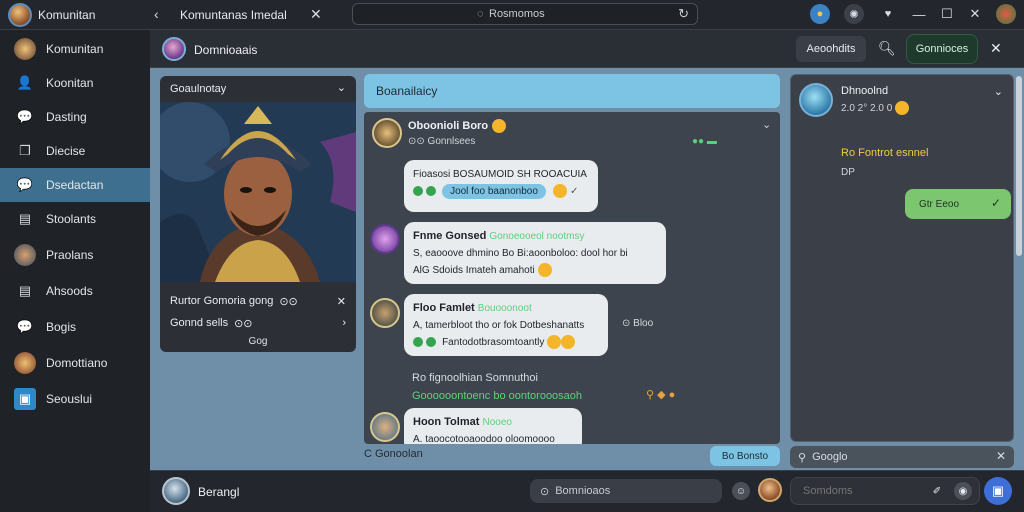 The height and width of the screenshot is (512, 1024). I want to click on maximize-icon: ☐, so click(947, 14).